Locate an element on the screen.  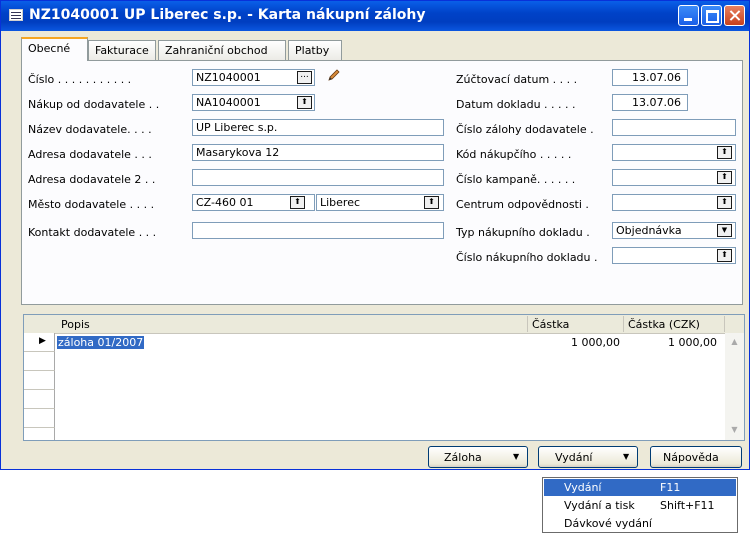
menu-item-vydani-a-tisk: Vydání a tisk Shift+F11 is located at coordinates (640, 505).